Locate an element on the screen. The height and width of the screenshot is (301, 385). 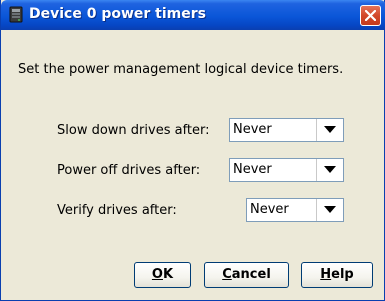
close-button is located at coordinates (370, 15).